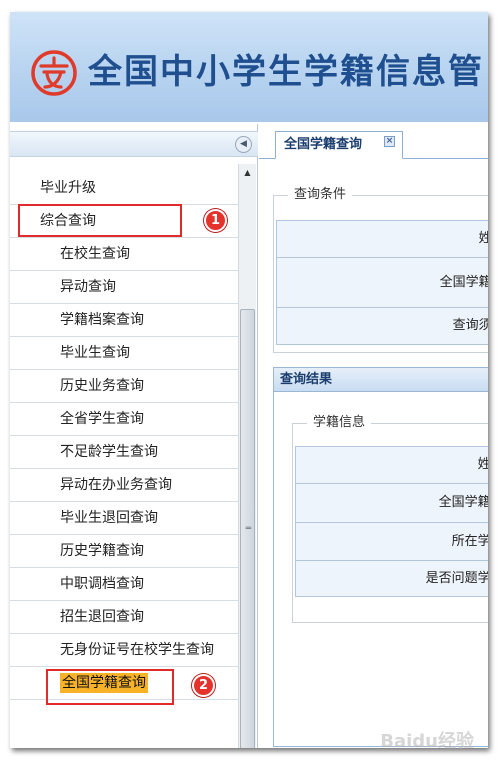 The width and height of the screenshot is (500, 763). What do you see at coordinates (427, 741) in the screenshot?
I see `watermark: Baidu经验` at bounding box center [427, 741].